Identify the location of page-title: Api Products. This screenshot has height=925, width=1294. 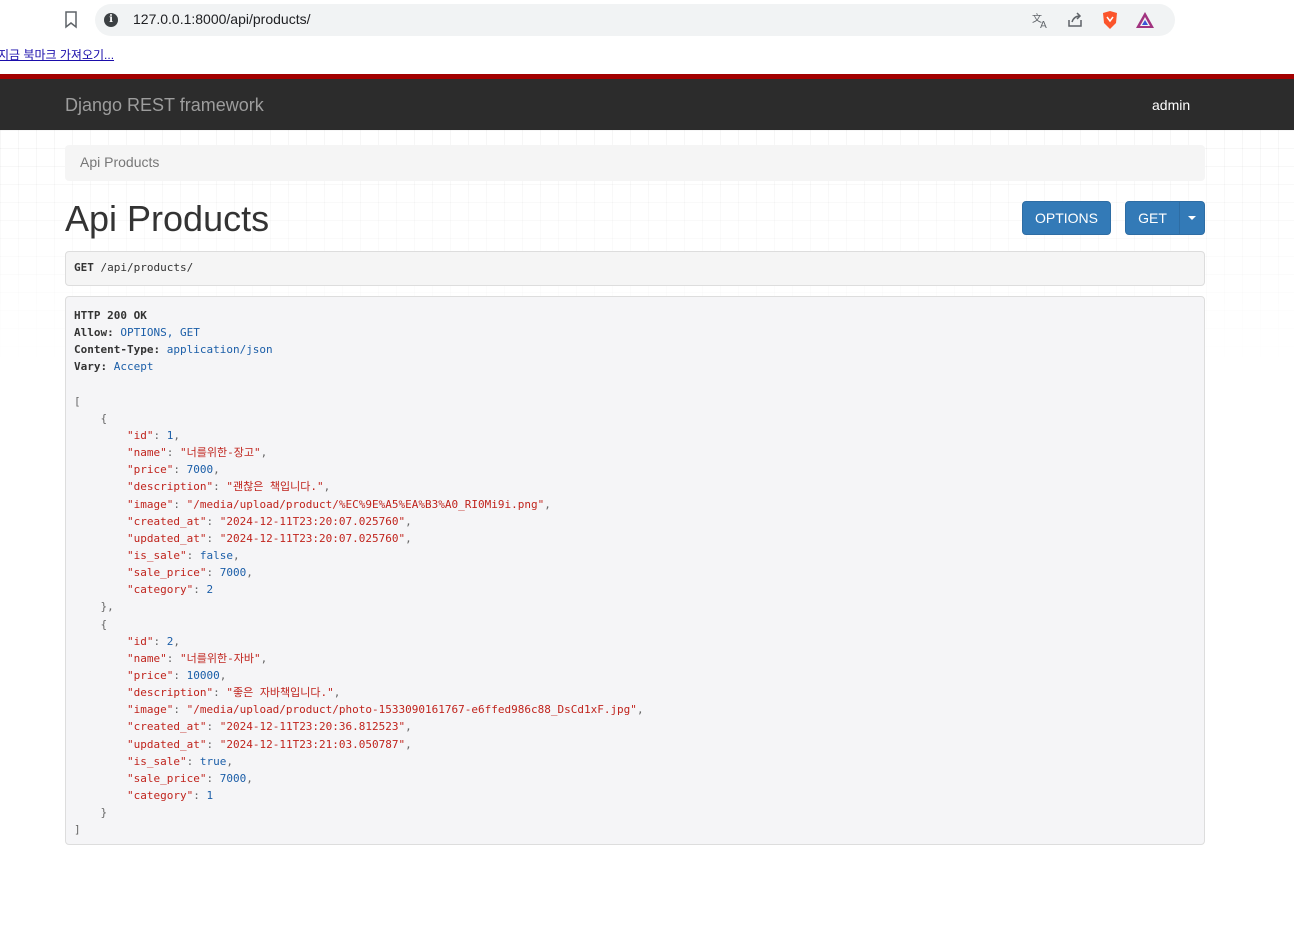
(167, 218).